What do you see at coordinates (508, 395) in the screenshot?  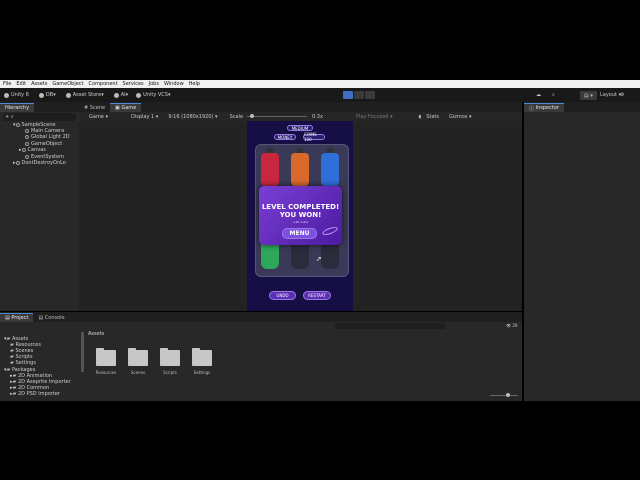 I see `icon-size-slider-handle` at bounding box center [508, 395].